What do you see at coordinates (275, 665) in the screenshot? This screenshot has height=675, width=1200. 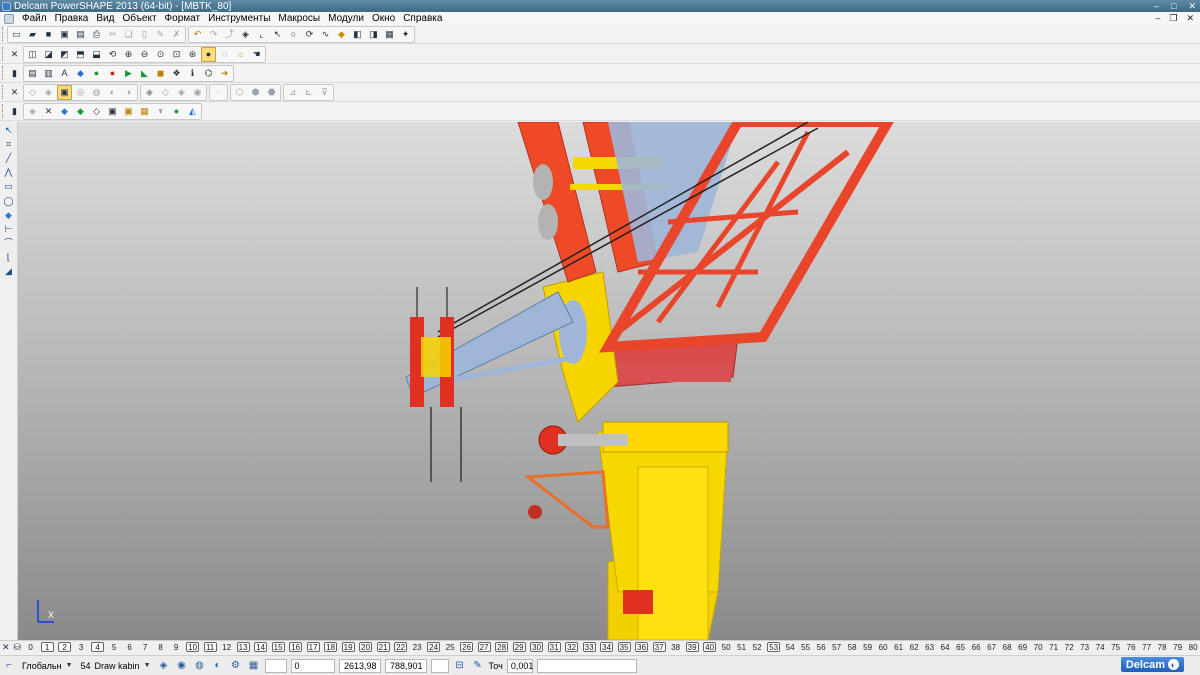 I see `blank-field` at bounding box center [275, 665].